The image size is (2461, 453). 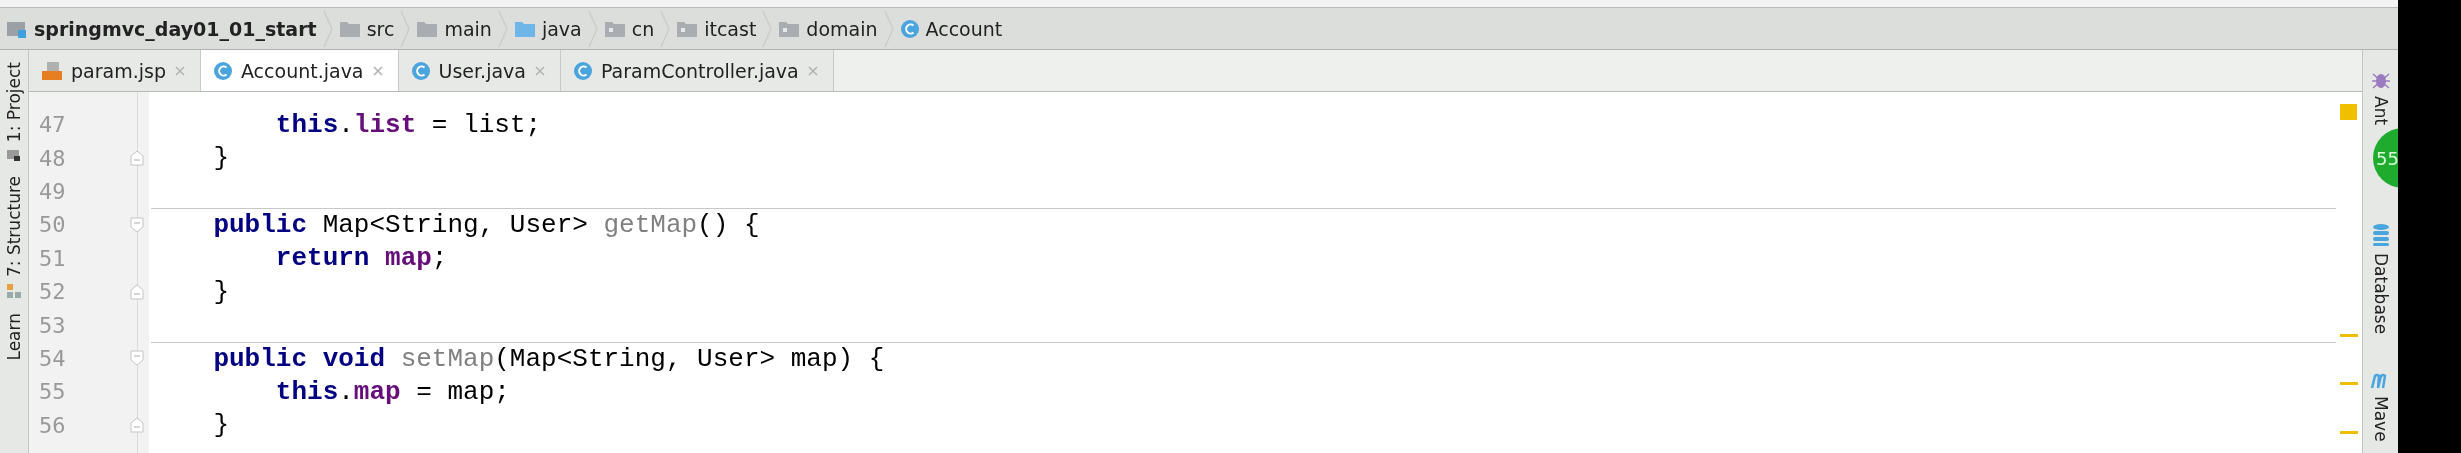 I want to click on tool-window-label: 7: Structure, so click(x=14, y=227).